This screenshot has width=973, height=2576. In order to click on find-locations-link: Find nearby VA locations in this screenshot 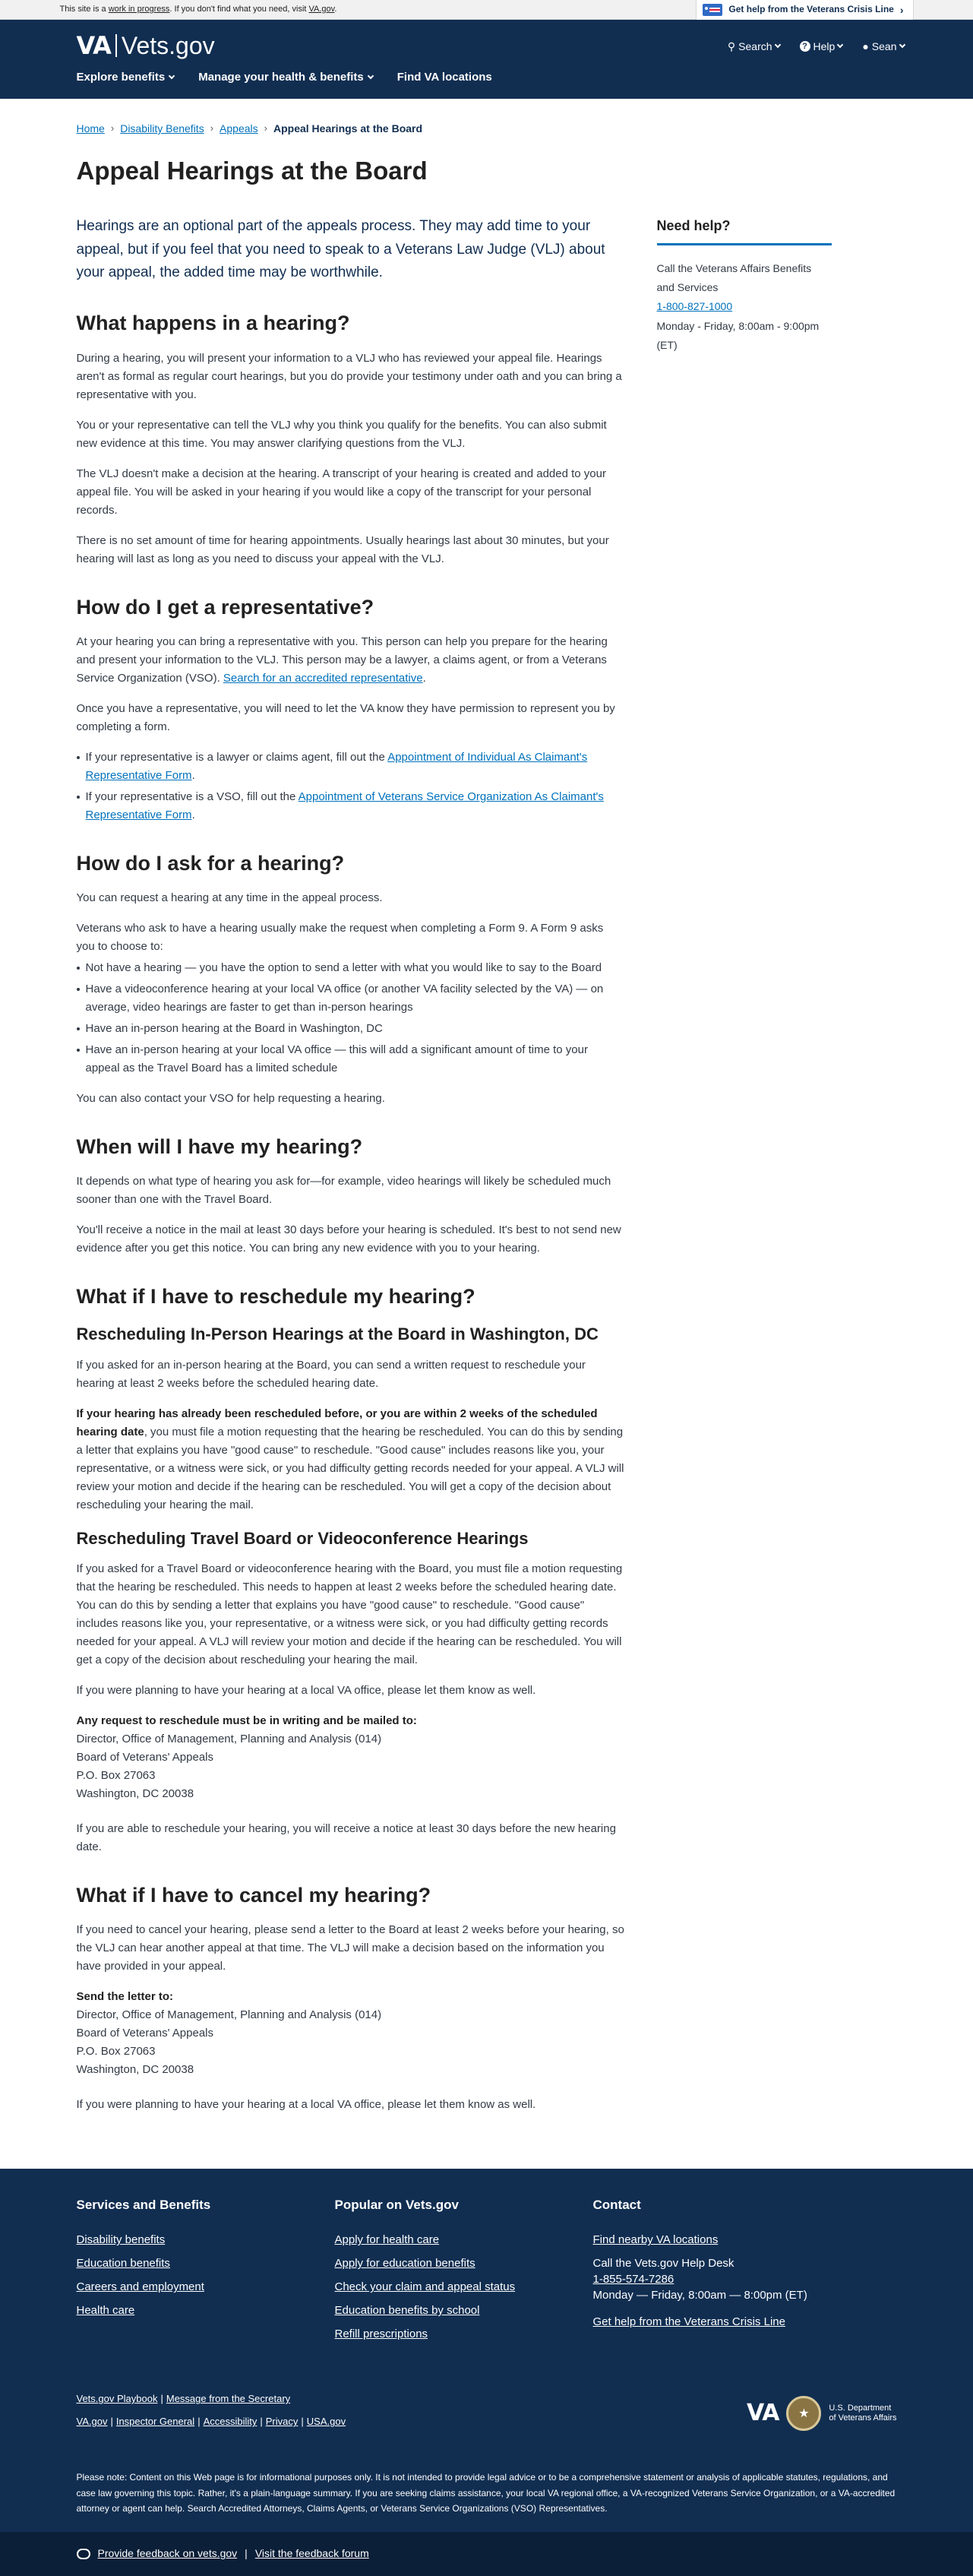, I will do `click(722, 2240)`.